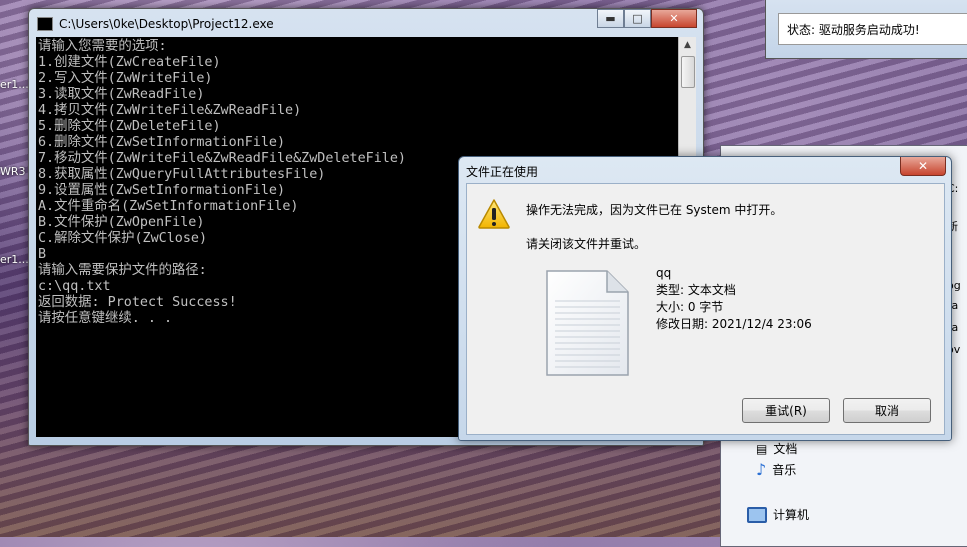  I want to click on console-line: 3.读取文件(ZwReadFile), so click(121, 94).